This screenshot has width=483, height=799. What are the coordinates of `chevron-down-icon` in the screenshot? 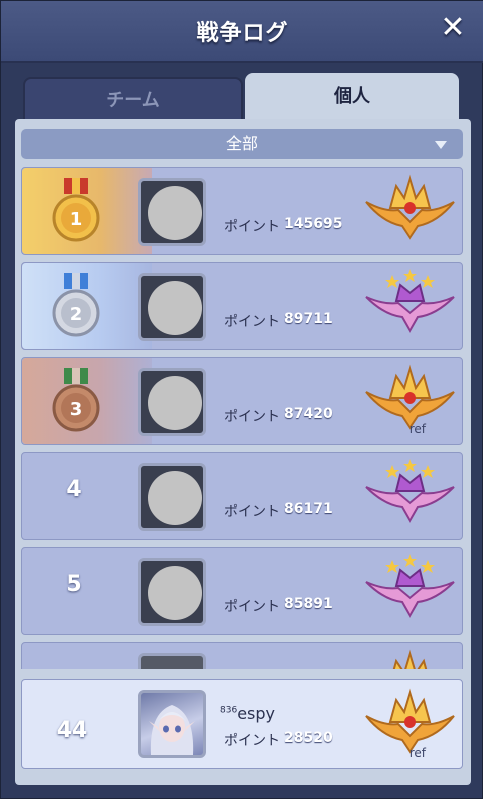 It's located at (441, 145).